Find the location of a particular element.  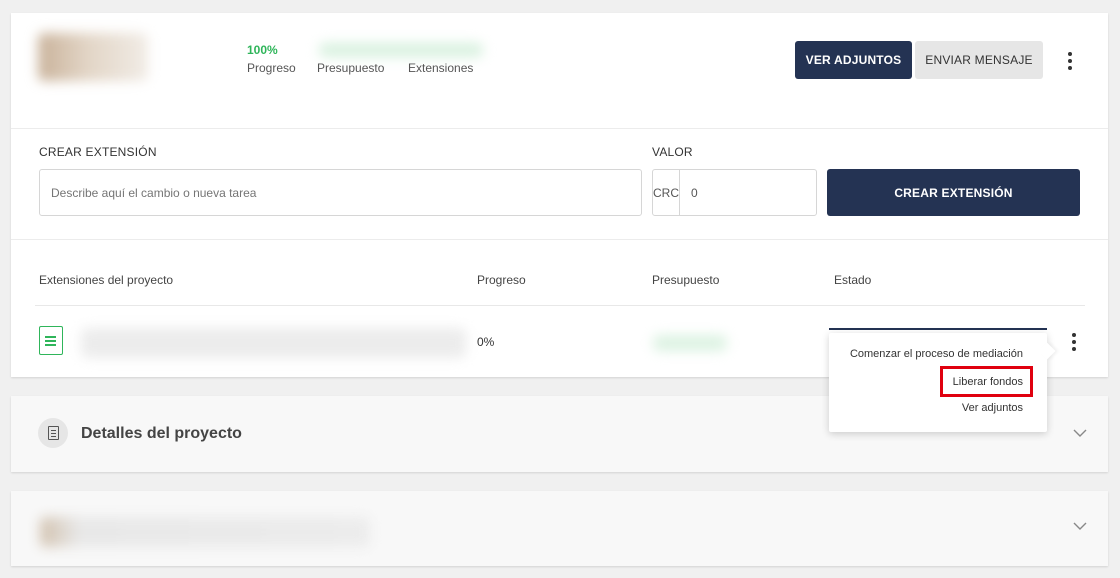

document-icon is located at coordinates (51, 340).